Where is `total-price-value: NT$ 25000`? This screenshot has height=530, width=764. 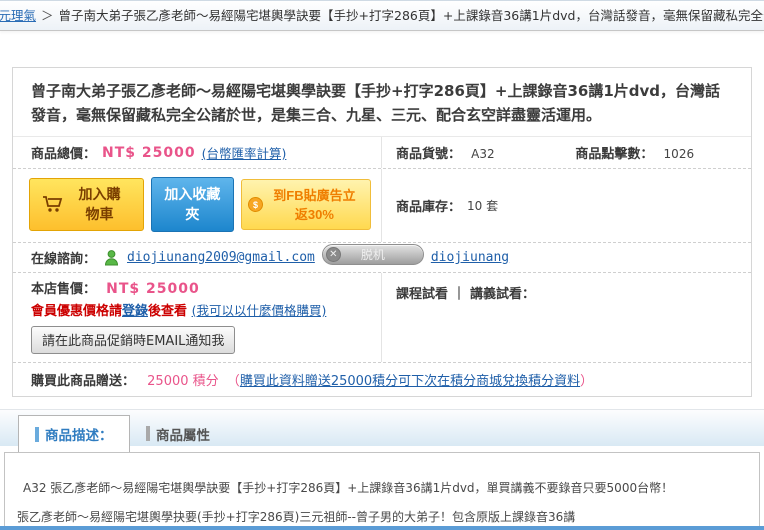 total-price-value: NT$ 25000 is located at coordinates (149, 152).